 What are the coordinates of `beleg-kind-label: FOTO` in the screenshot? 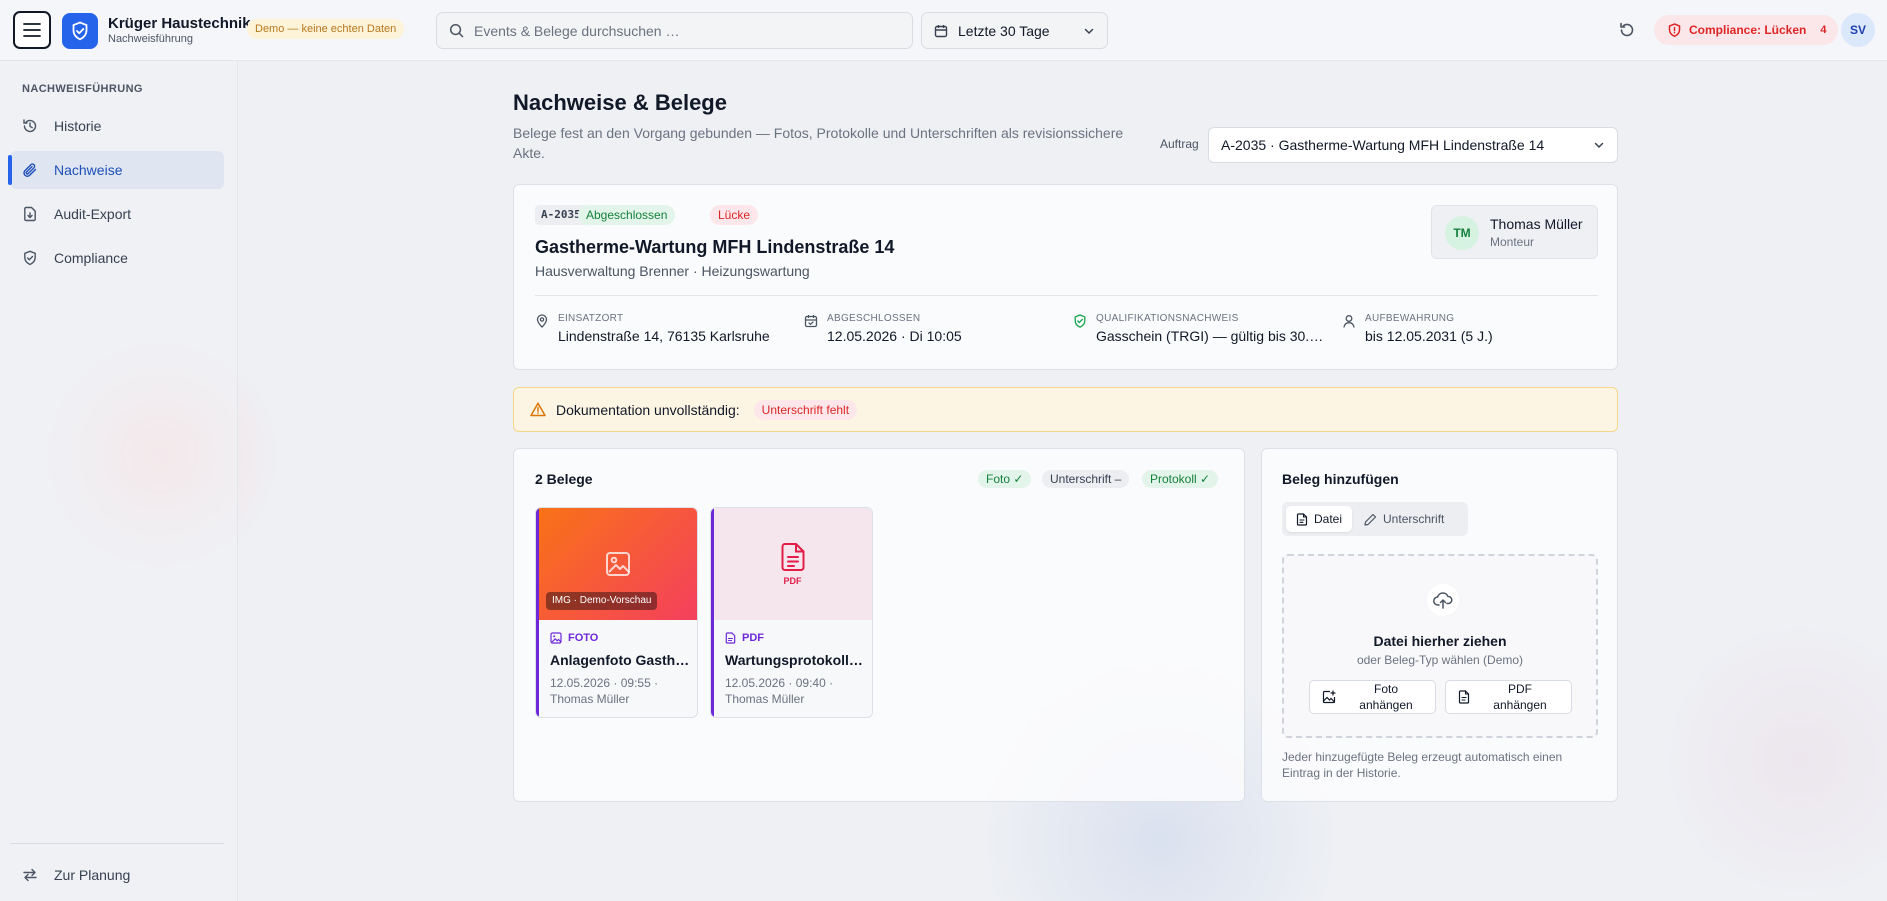 It's located at (583, 638).